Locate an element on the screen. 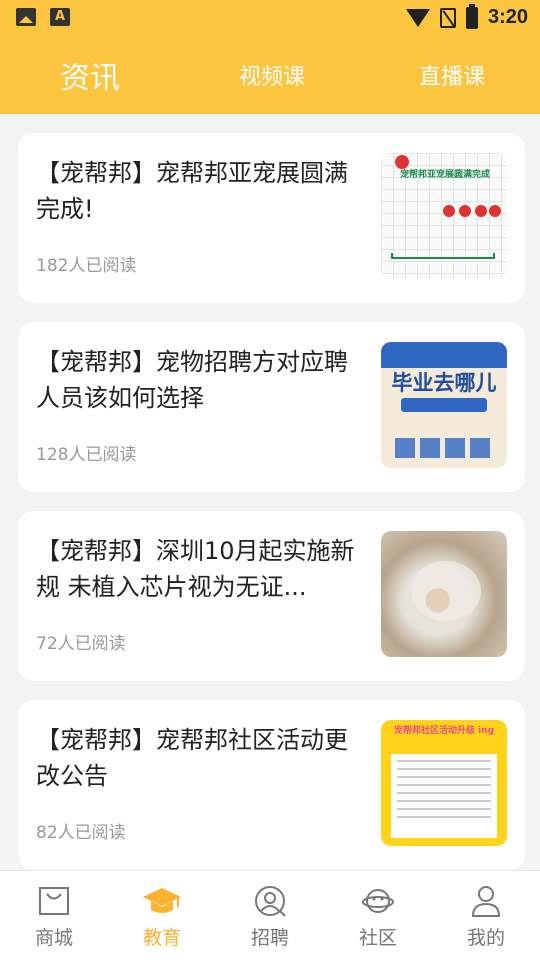  bottom-tab-label: 我的 is located at coordinates (485, 938).